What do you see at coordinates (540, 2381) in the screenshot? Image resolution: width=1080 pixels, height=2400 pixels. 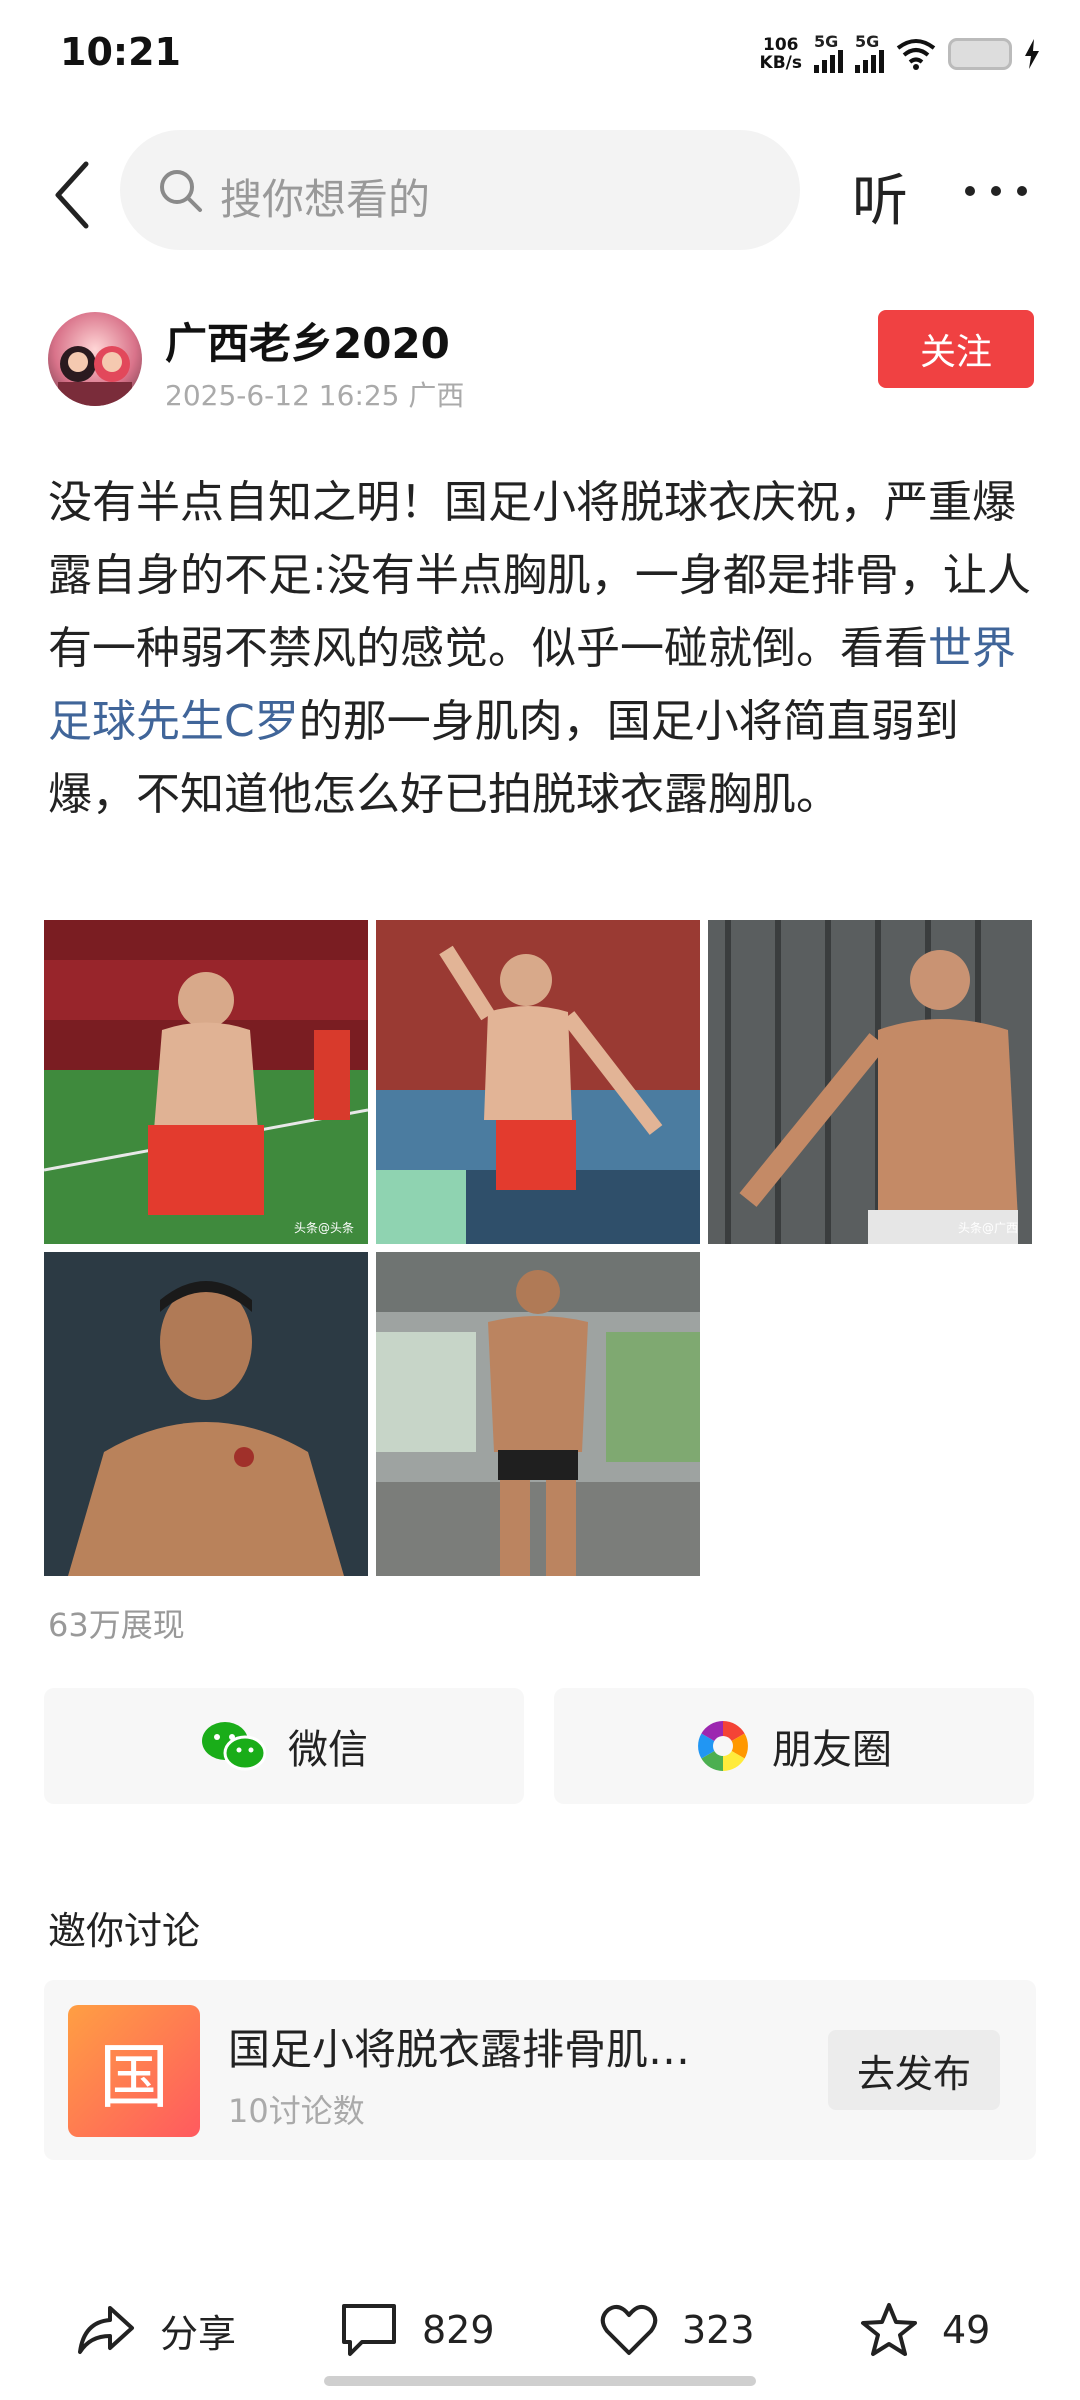 I see `home-indicator` at bounding box center [540, 2381].